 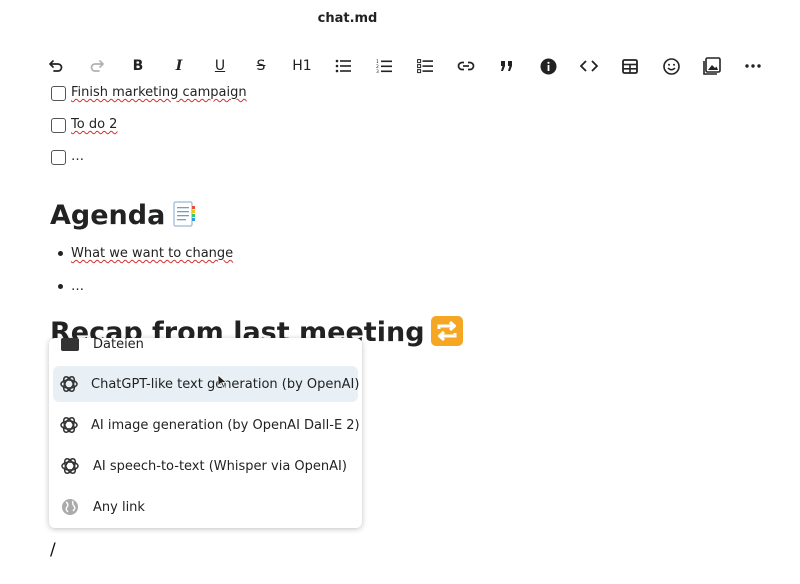 What do you see at coordinates (712, 66) in the screenshot?
I see `image-icon` at bounding box center [712, 66].